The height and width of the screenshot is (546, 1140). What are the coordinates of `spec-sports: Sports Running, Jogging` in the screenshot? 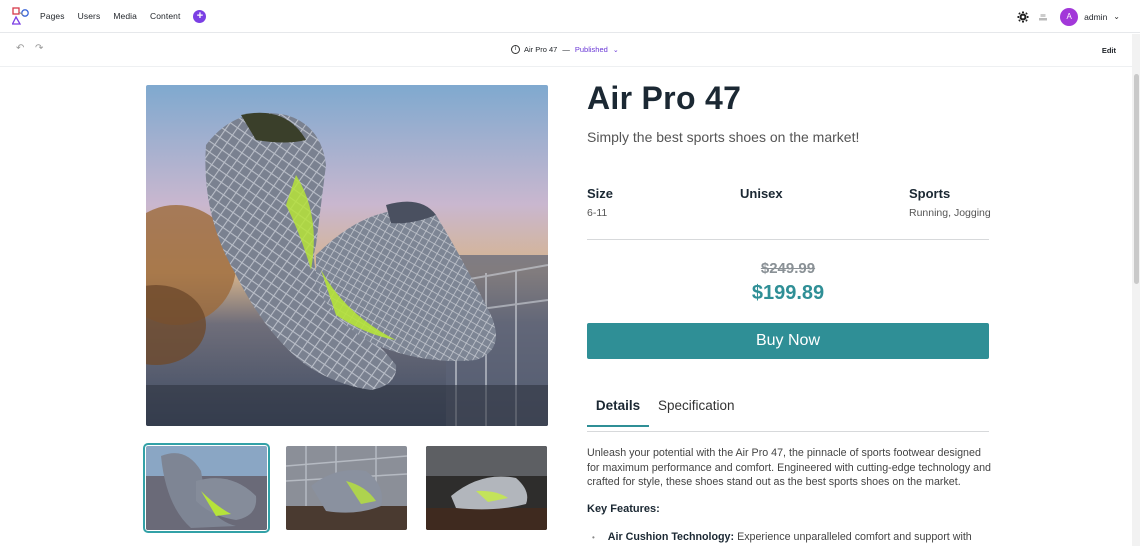 It's located at (950, 202).